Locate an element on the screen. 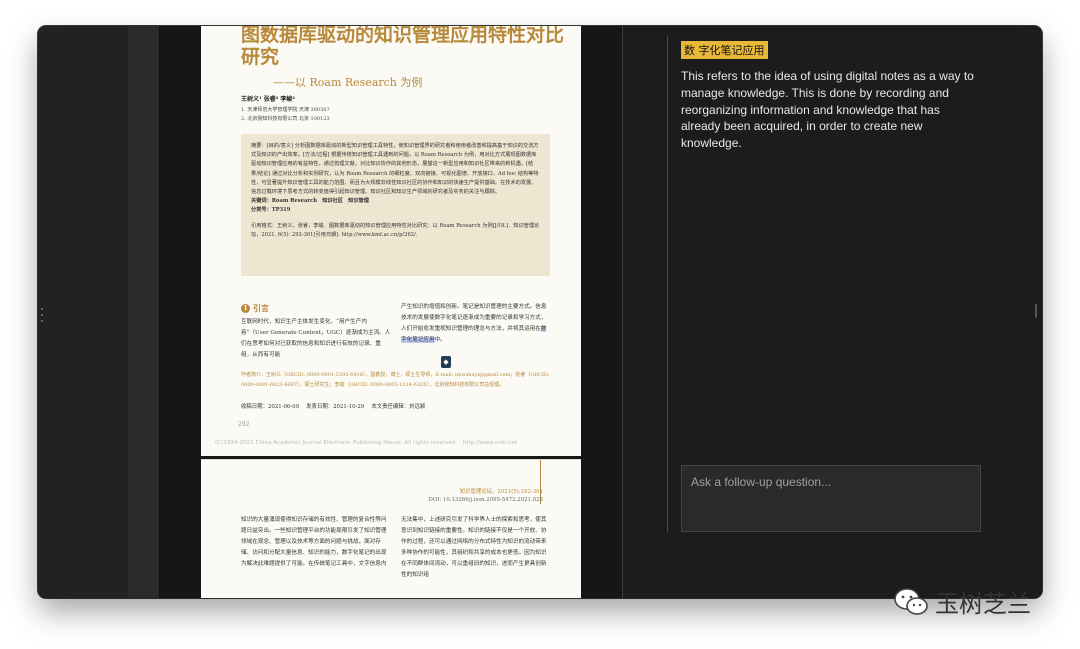  body-text-tail: 中。 is located at coordinates (440, 340).